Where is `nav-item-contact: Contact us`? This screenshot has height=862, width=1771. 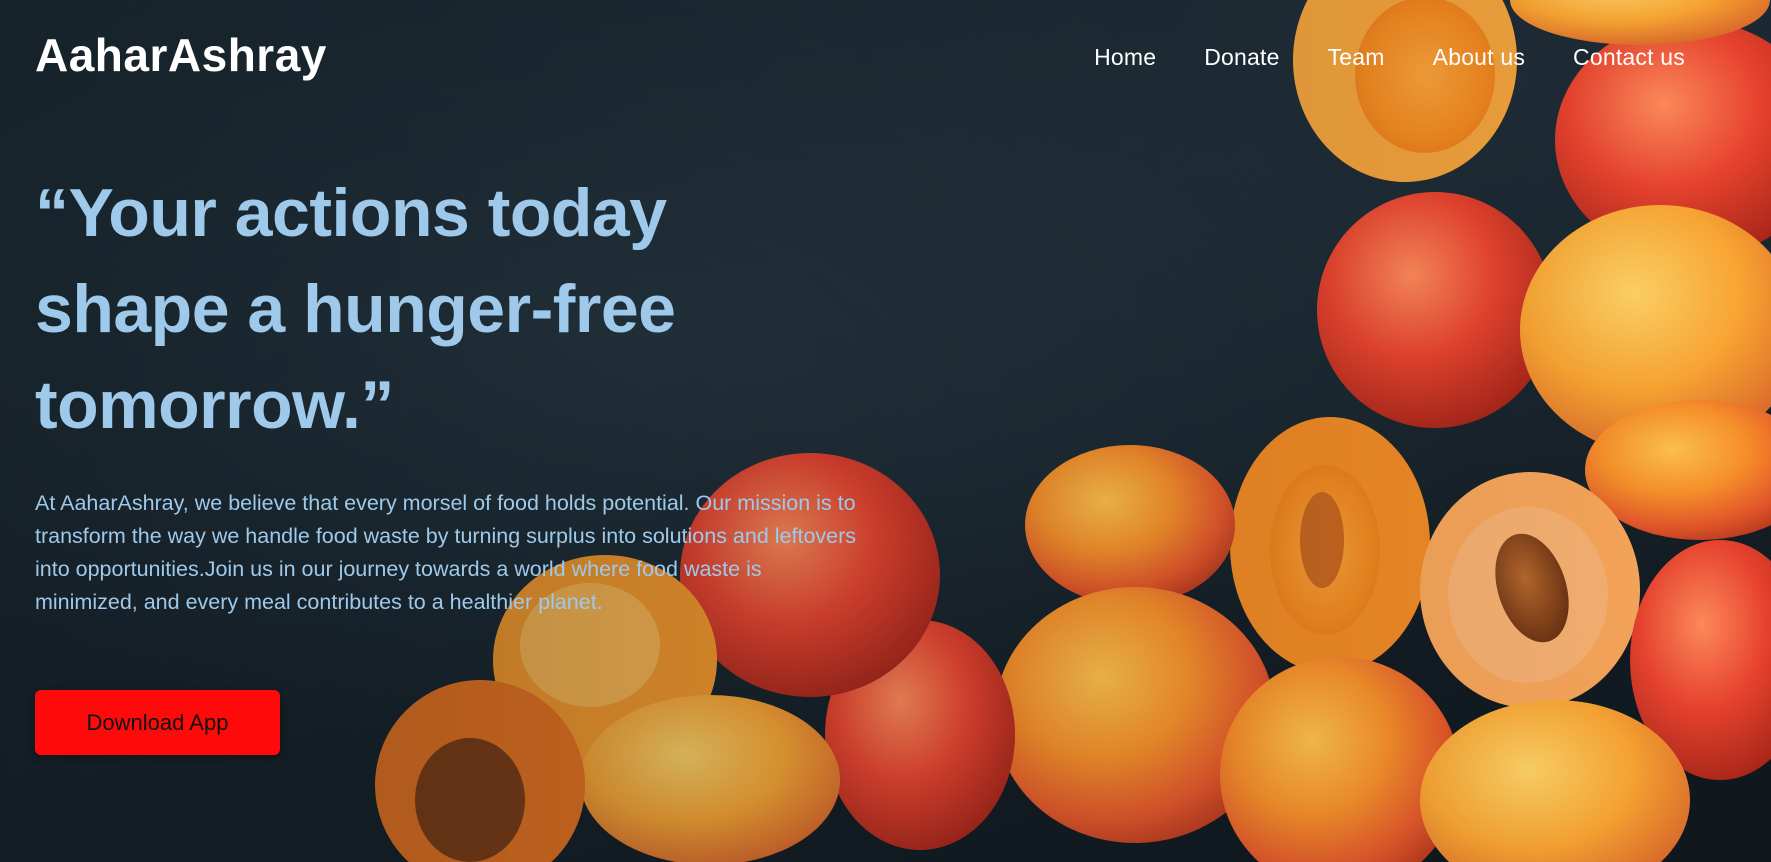
nav-item-contact: Contact us is located at coordinates (1629, 57).